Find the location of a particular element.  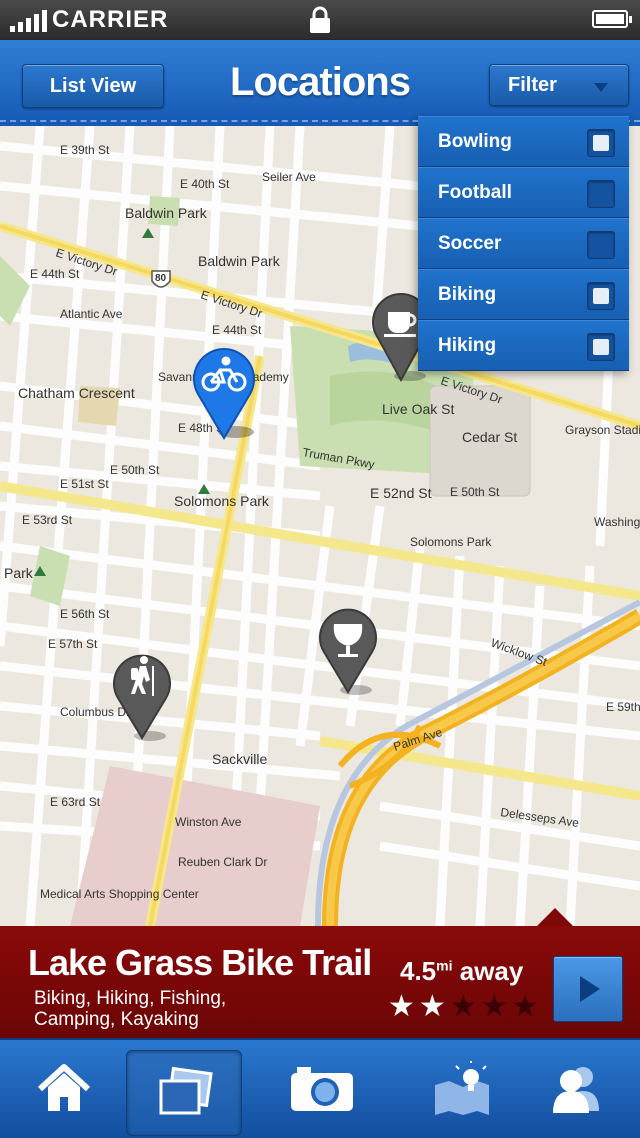

svg-text: Park is located at coordinates (19, 573).